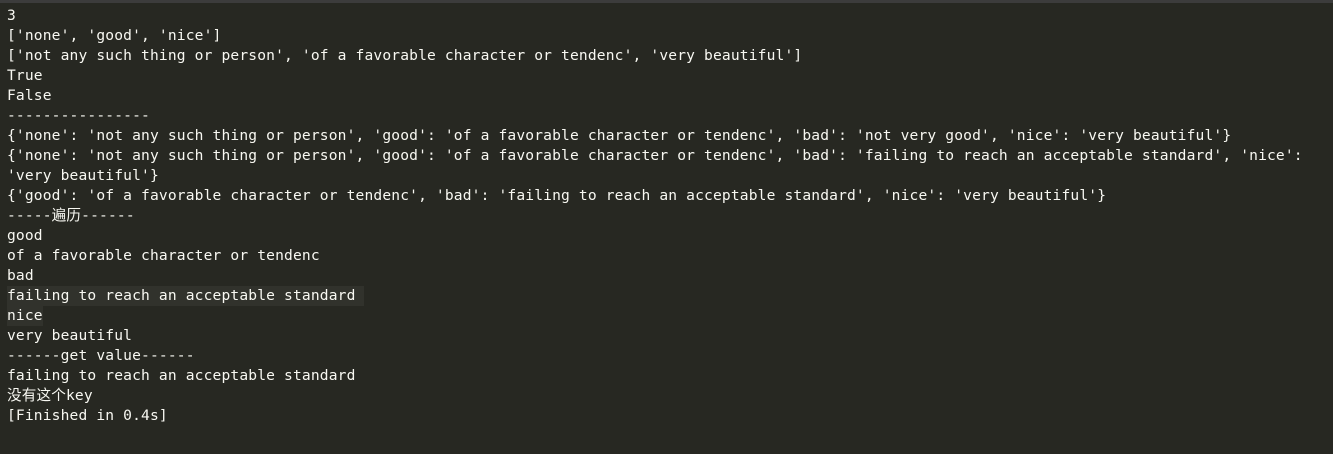 This screenshot has height=454, width=1333. Describe the element at coordinates (101, 355) in the screenshot. I see `output-line: ------get value------` at that location.